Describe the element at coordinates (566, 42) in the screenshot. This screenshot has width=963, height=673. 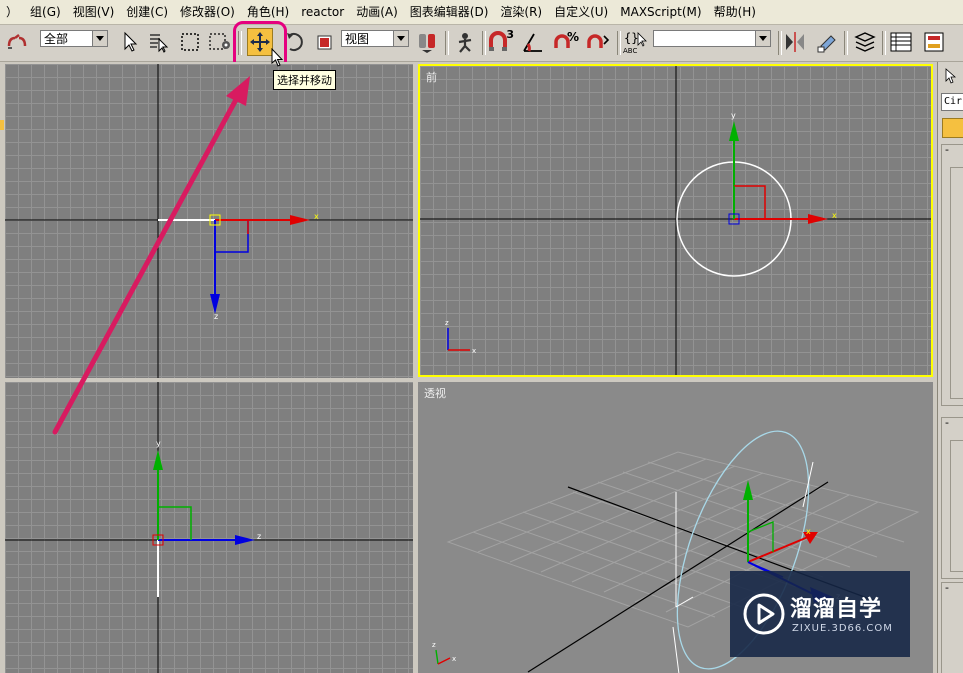
I see `percent-snap-icon: %` at that location.